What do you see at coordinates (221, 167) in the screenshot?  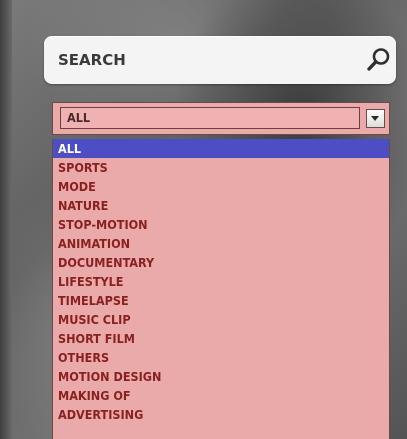 I see `option-item: SPORTS` at bounding box center [221, 167].